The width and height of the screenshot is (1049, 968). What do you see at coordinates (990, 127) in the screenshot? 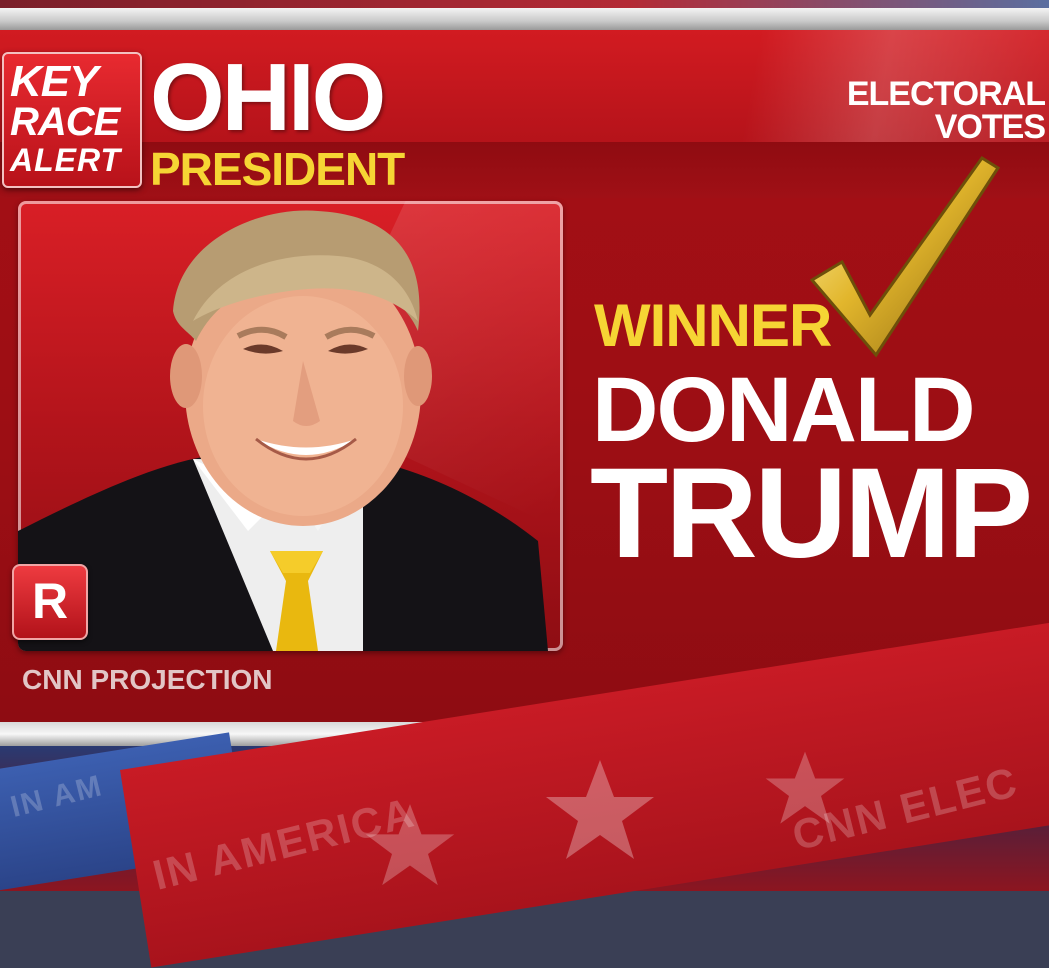
I see `electoral-line-2: VOTES` at bounding box center [990, 127].